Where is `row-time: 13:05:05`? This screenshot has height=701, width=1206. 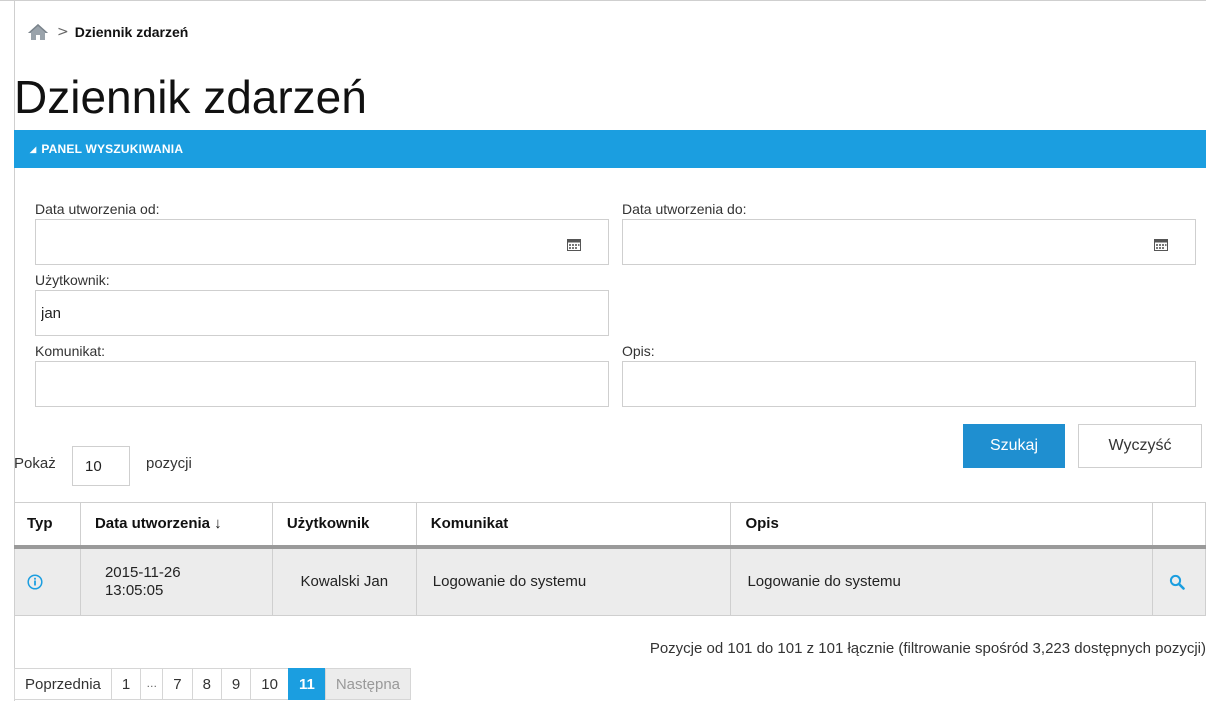 row-time: 13:05:05 is located at coordinates (134, 590).